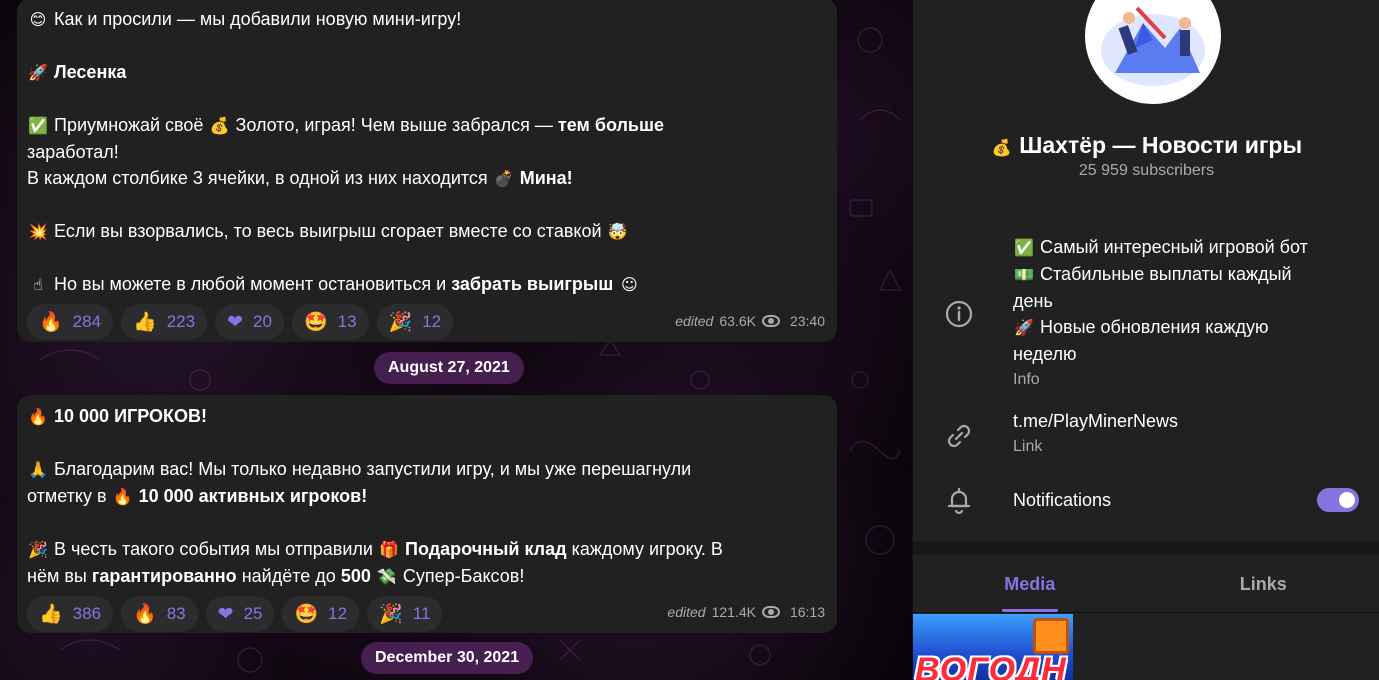 This screenshot has width=1379, height=680. Describe the element at coordinates (38, 231) in the screenshot. I see `emoji-icon: 💥` at that location.